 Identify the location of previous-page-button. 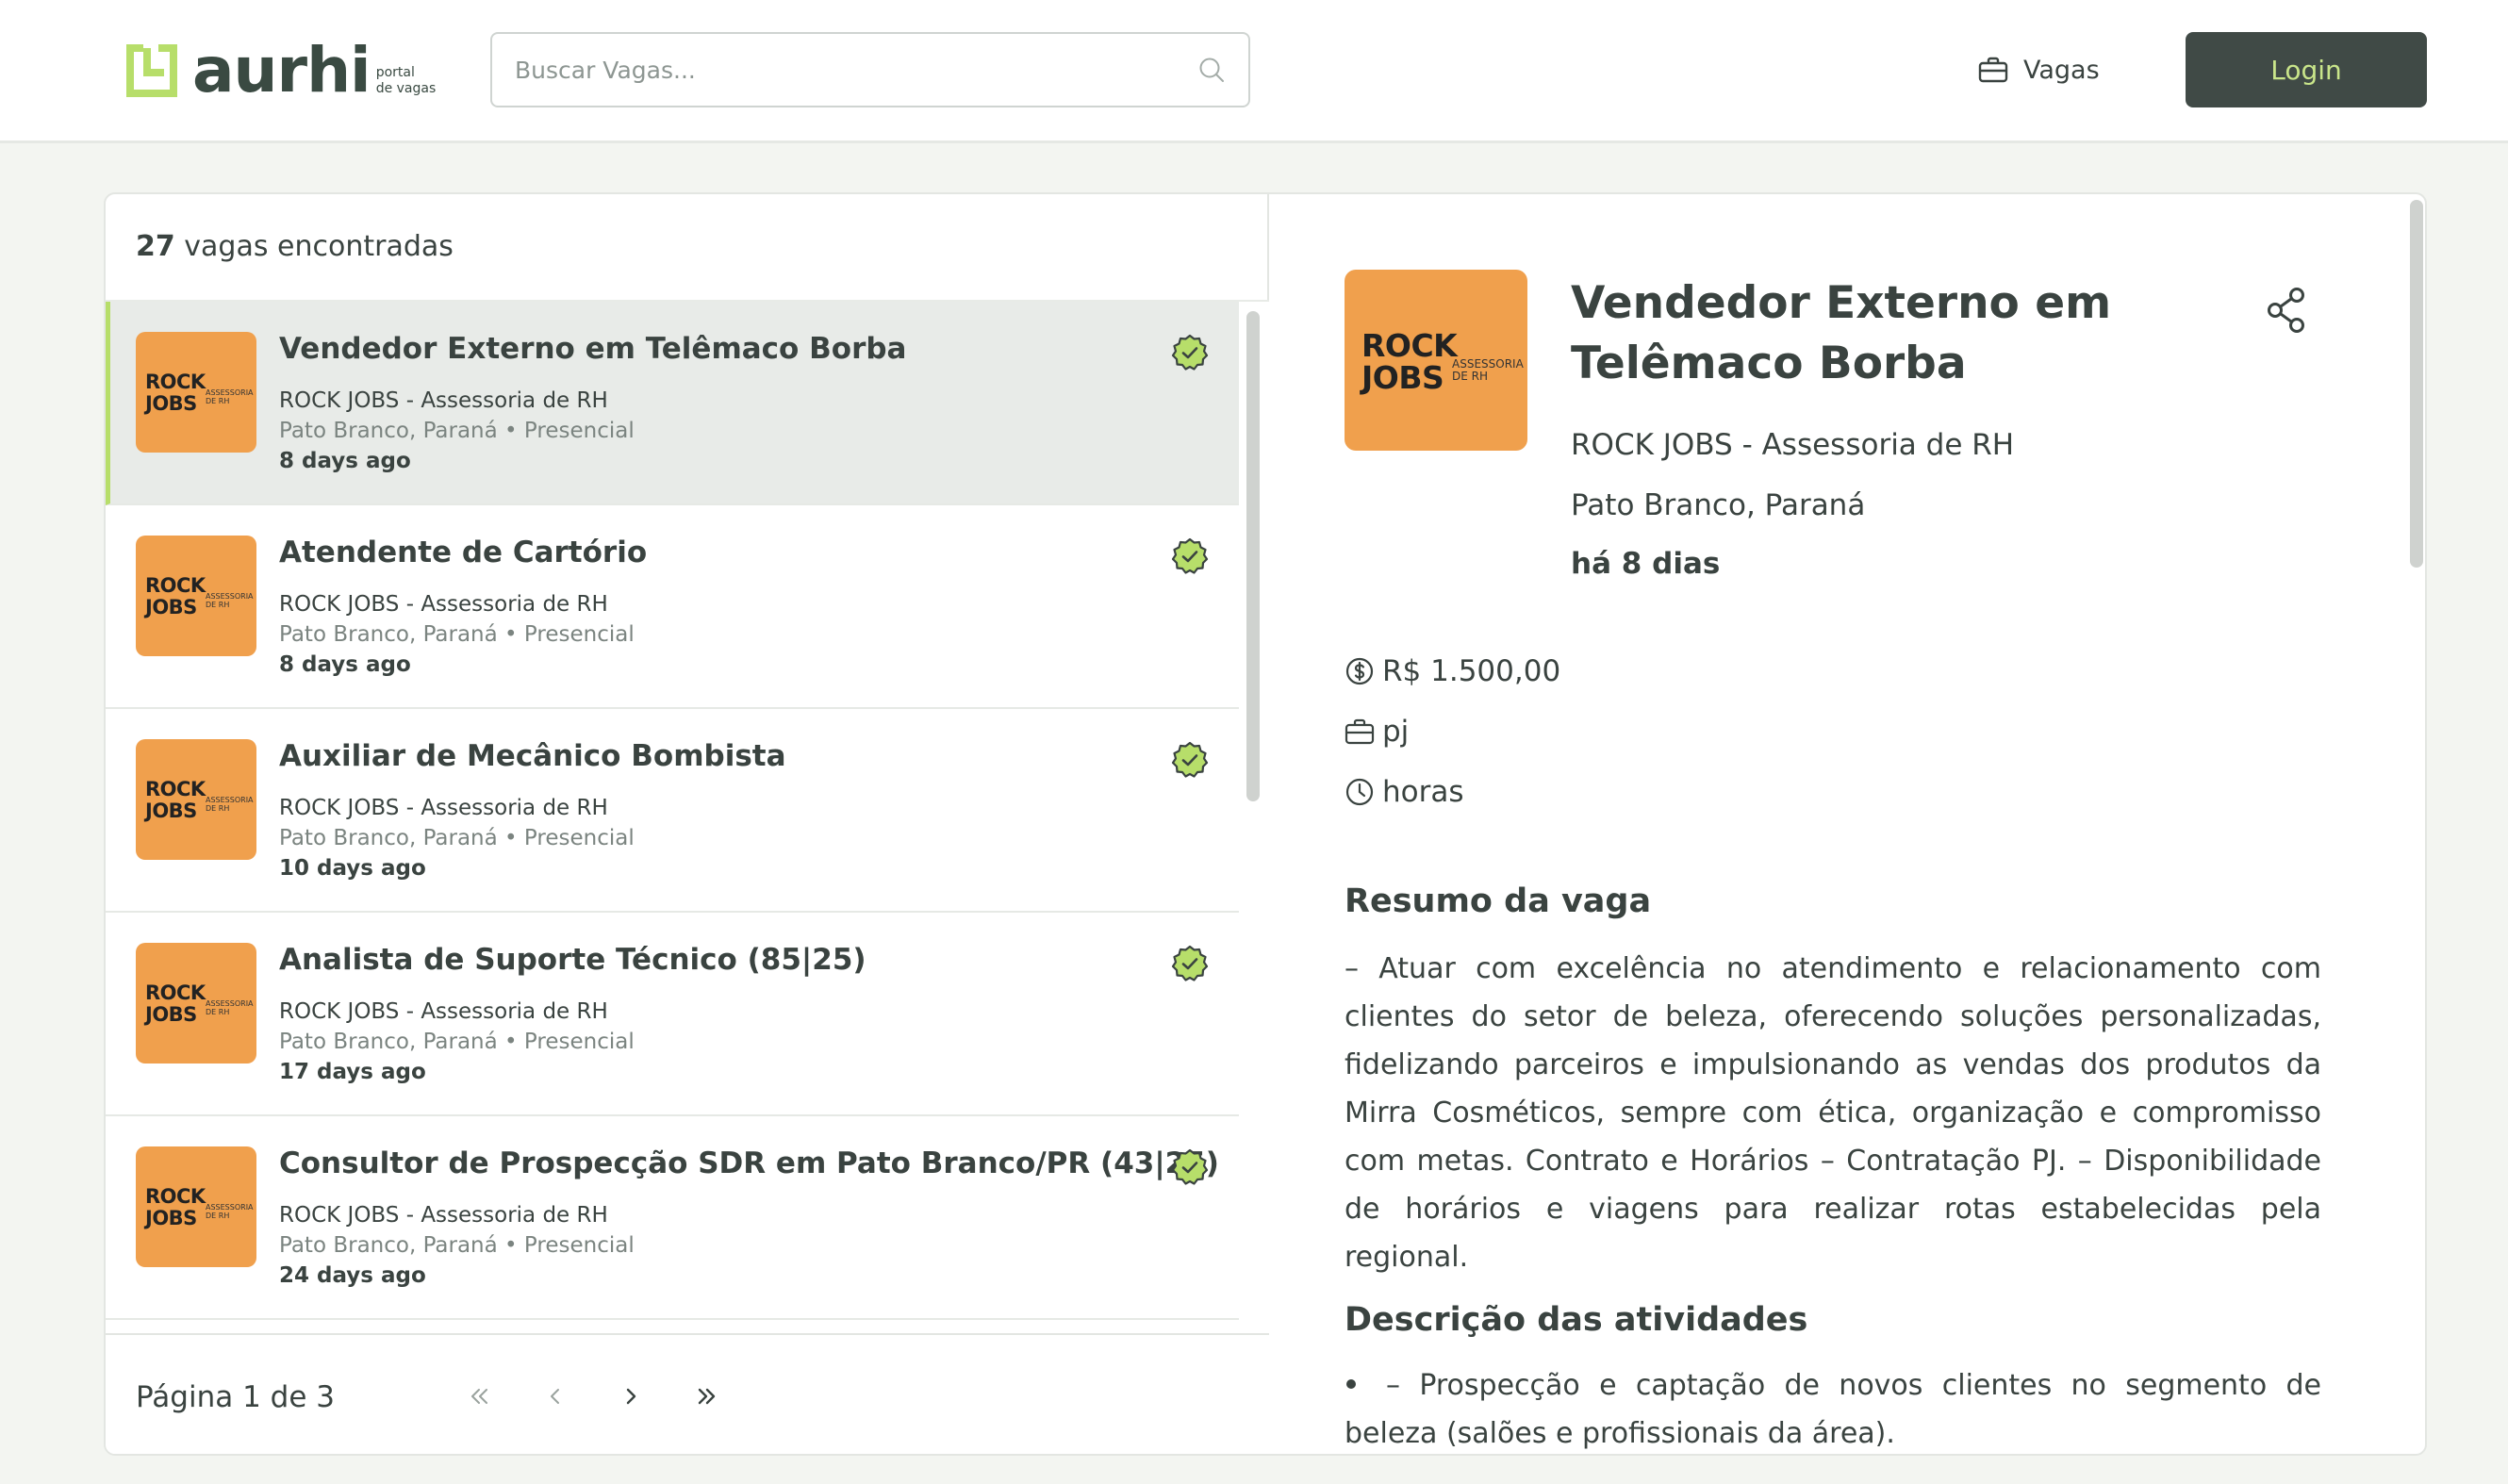
(555, 1397).